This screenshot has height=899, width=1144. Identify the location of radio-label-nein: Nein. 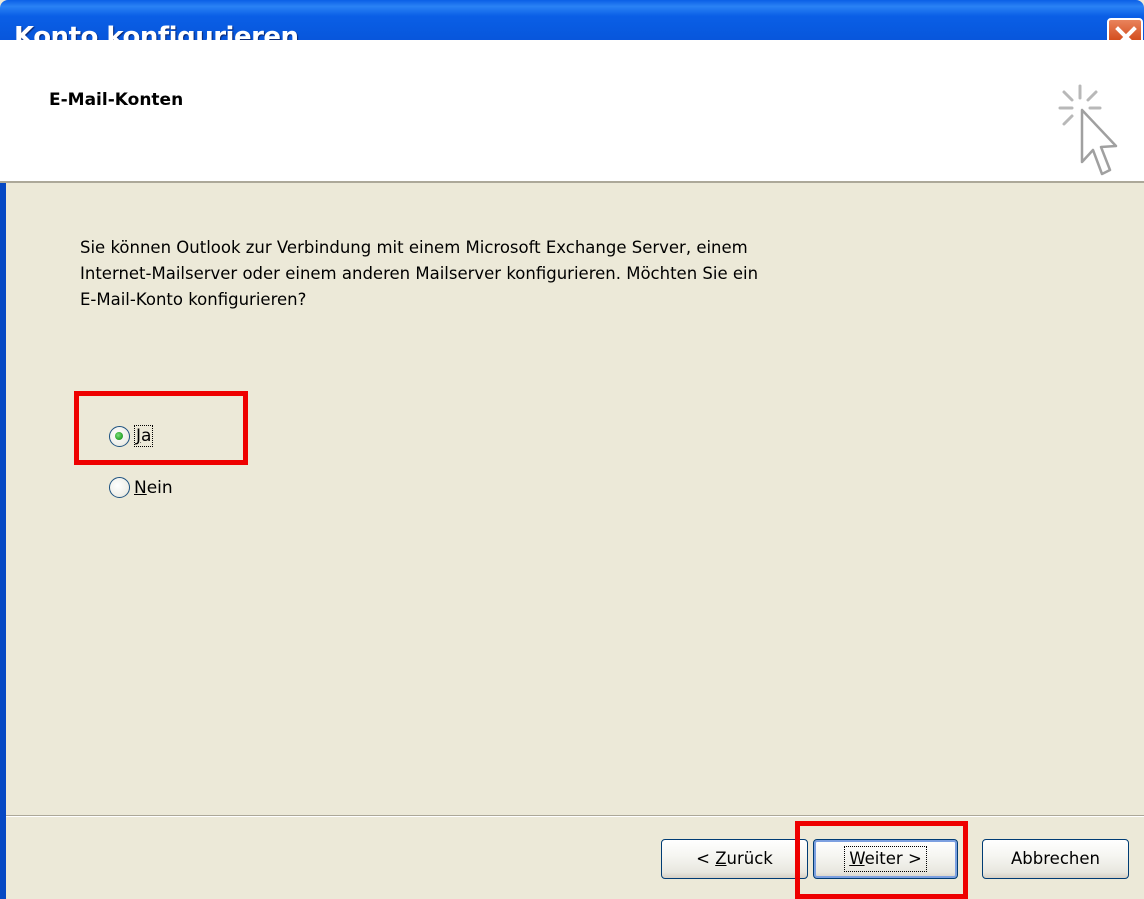
(153, 488).